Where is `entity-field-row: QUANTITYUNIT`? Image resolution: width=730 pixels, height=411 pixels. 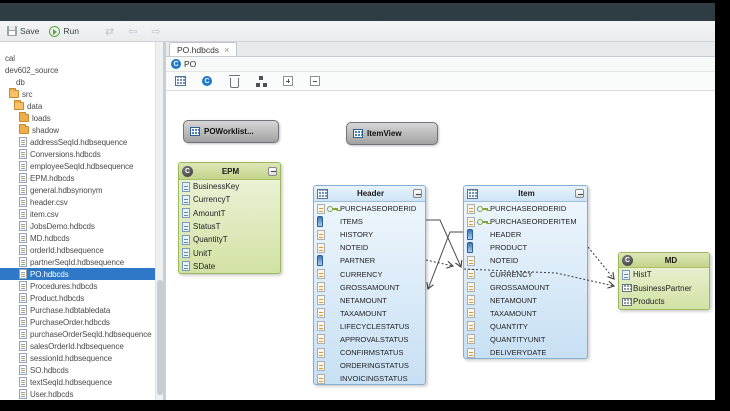 entity-field-row: QUANTITYUNIT is located at coordinates (525, 339).